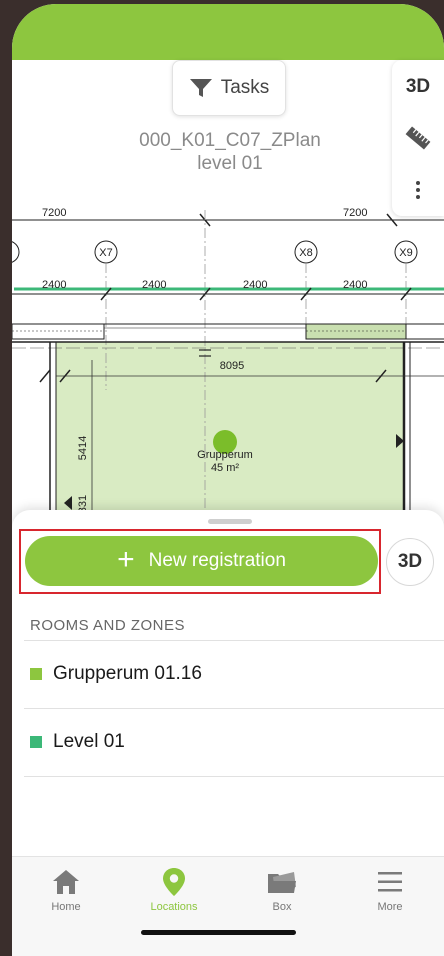 This screenshot has height=956, width=444. I want to click on sheet-3d-button: 3D, so click(410, 562).